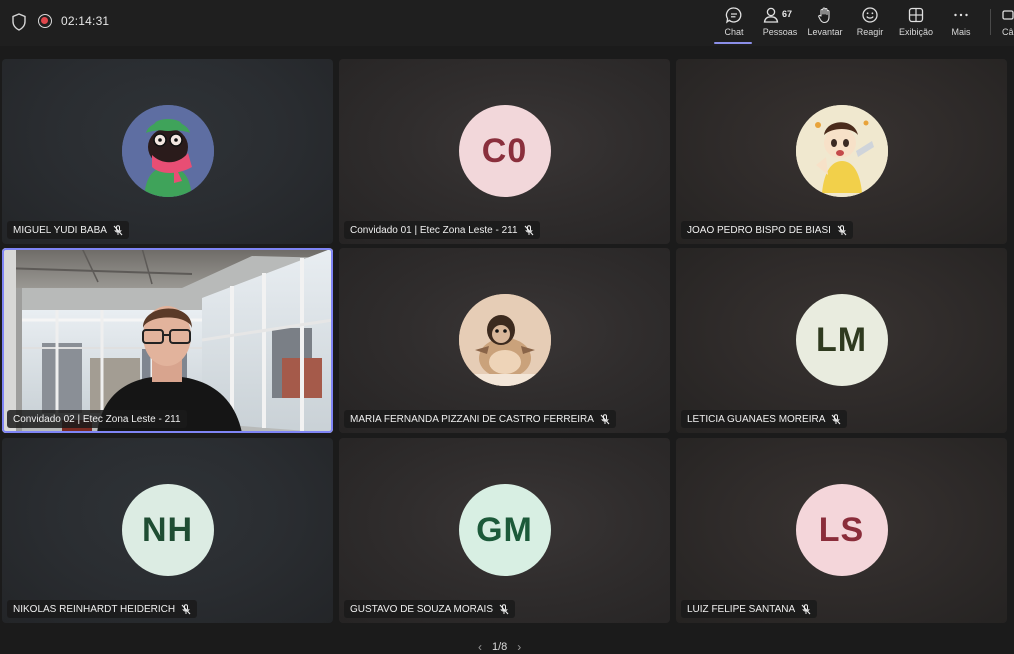  I want to click on view-button: Exibição, so click(916, 23).